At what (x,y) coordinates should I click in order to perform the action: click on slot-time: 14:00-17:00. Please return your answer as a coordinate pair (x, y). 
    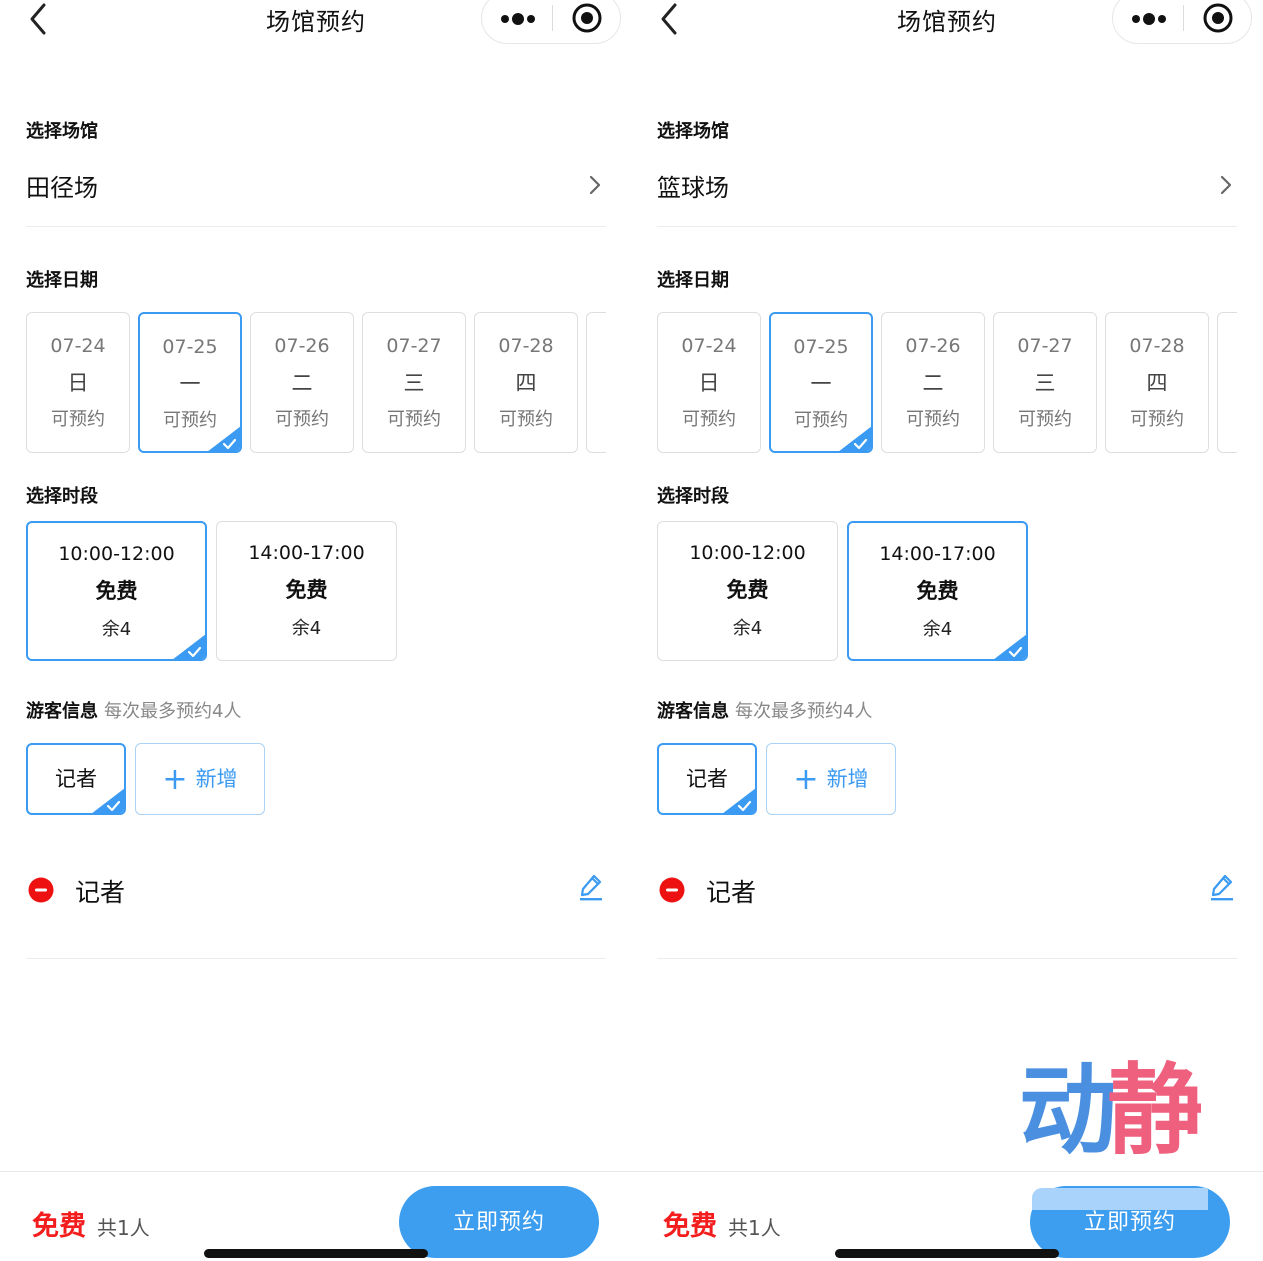
    Looking at the image, I should click on (306, 553).